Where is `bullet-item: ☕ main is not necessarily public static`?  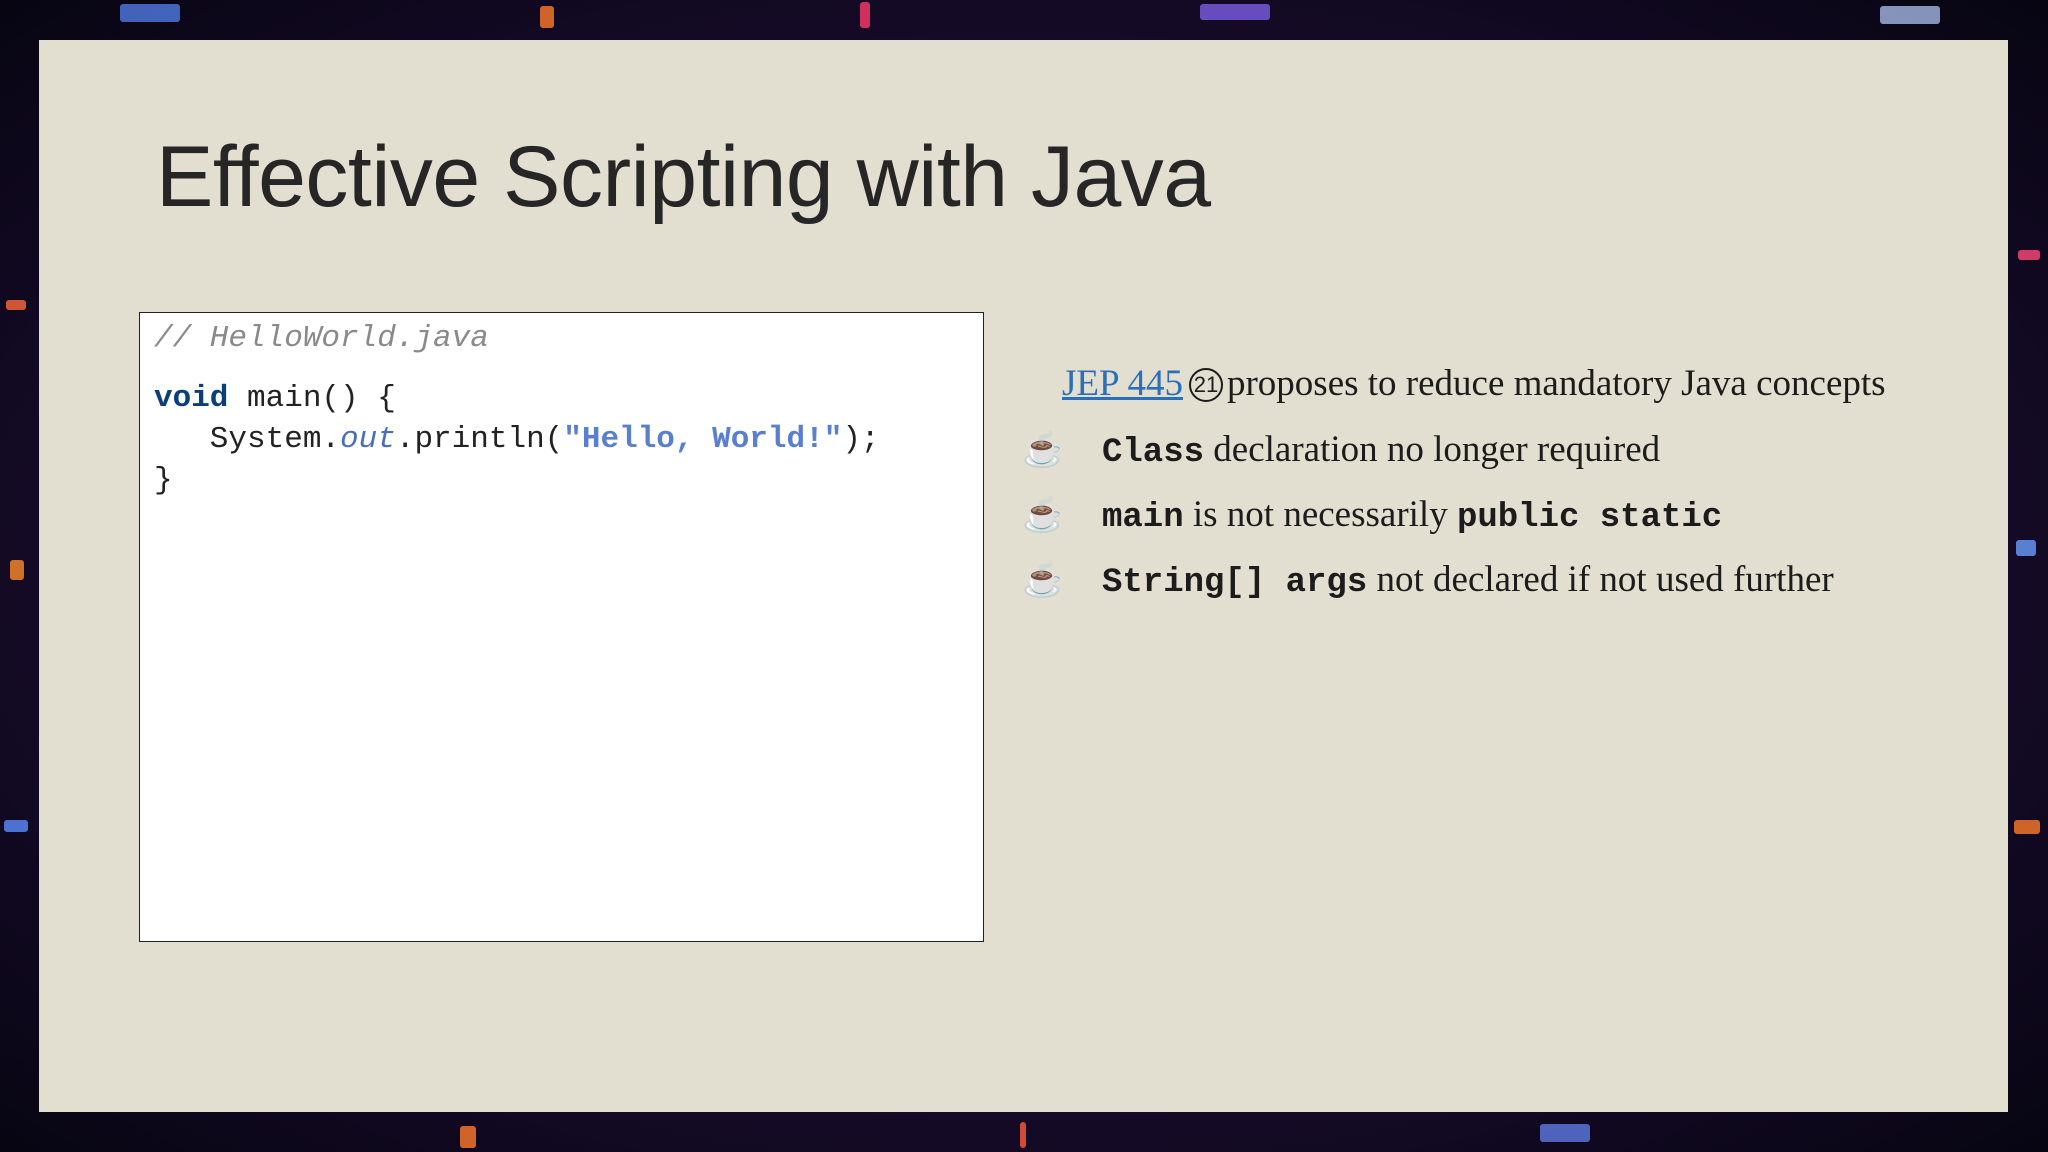
bullet-item: ☕ main is not necessarily public static is located at coordinates (1372, 515).